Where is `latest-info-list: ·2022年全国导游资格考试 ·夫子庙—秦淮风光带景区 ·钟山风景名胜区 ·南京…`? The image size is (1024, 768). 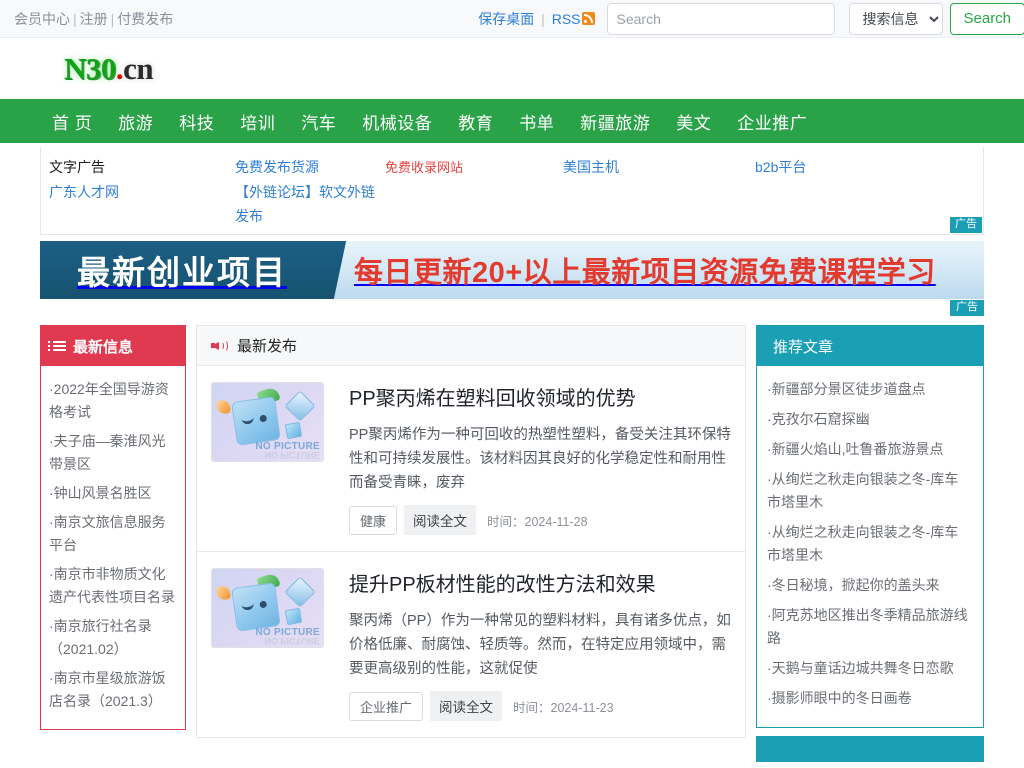
latest-info-list: ·2022年全国导游资格考试 ·夫子庙—秦淮风光带景区 ·钟山风景名胜区 ·南京… is located at coordinates (113, 547).